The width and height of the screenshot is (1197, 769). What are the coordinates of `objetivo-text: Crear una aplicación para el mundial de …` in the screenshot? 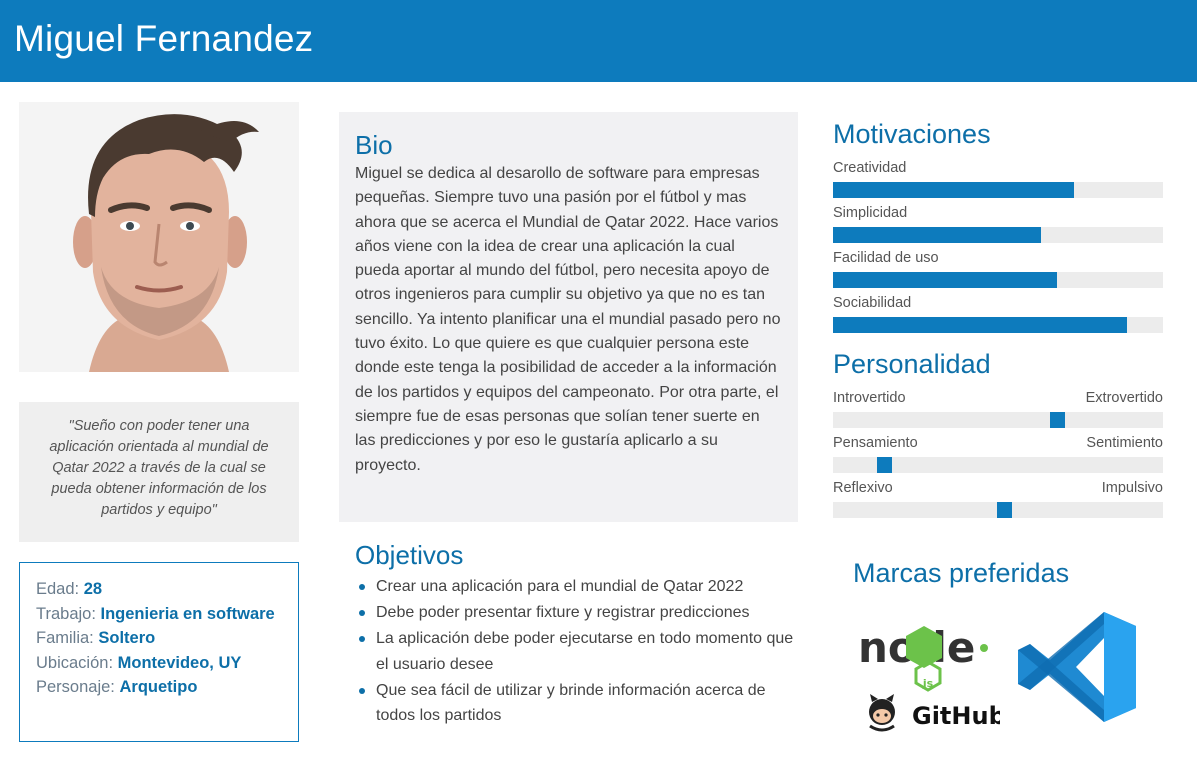 It's located at (560, 586).